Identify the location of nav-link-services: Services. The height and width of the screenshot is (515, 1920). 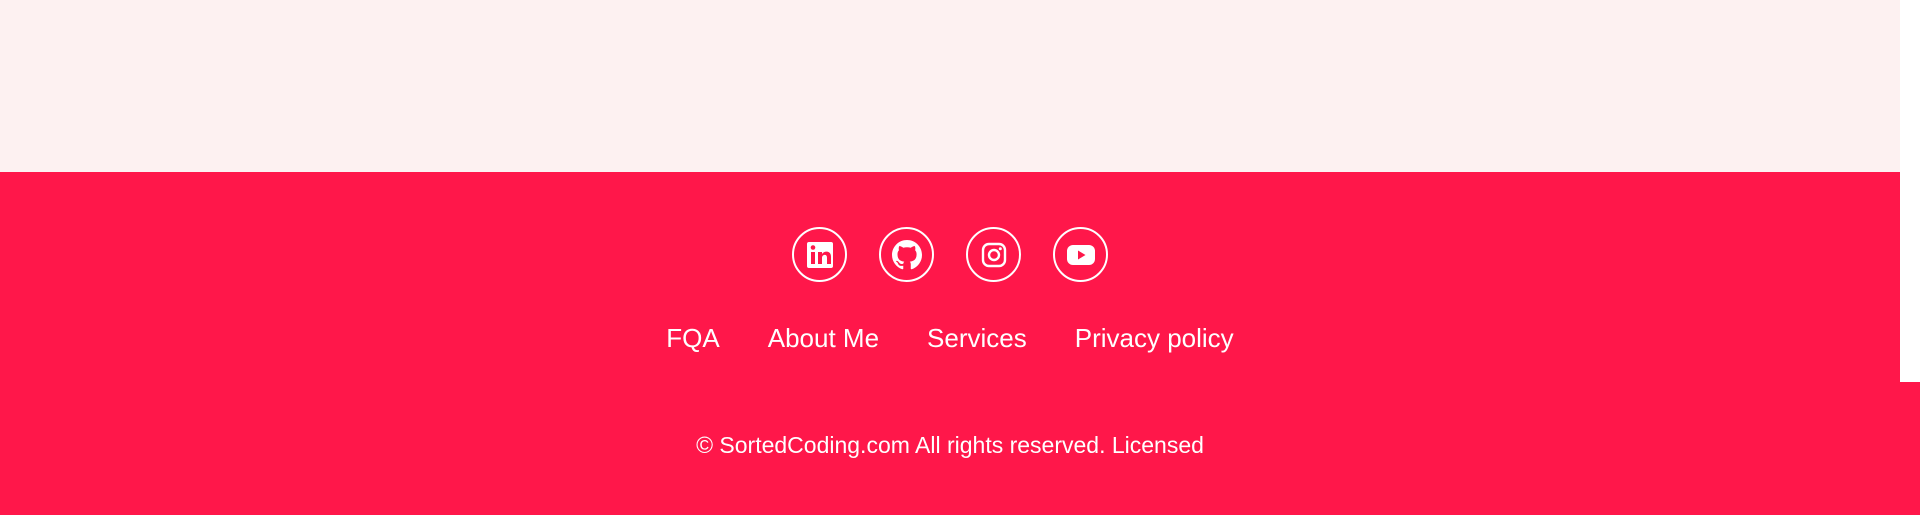
(977, 338).